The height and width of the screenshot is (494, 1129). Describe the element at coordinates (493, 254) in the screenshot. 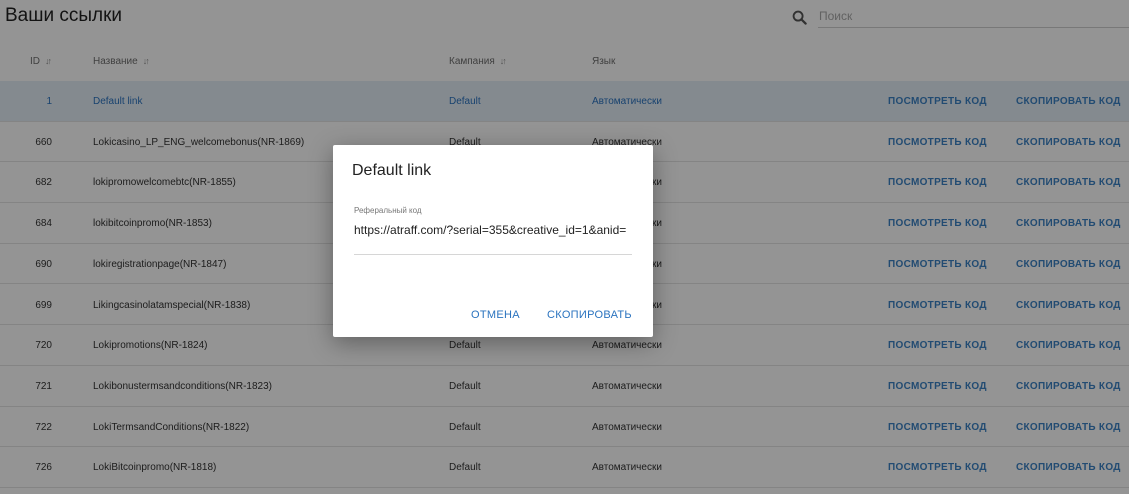

I see `field-underline` at that location.